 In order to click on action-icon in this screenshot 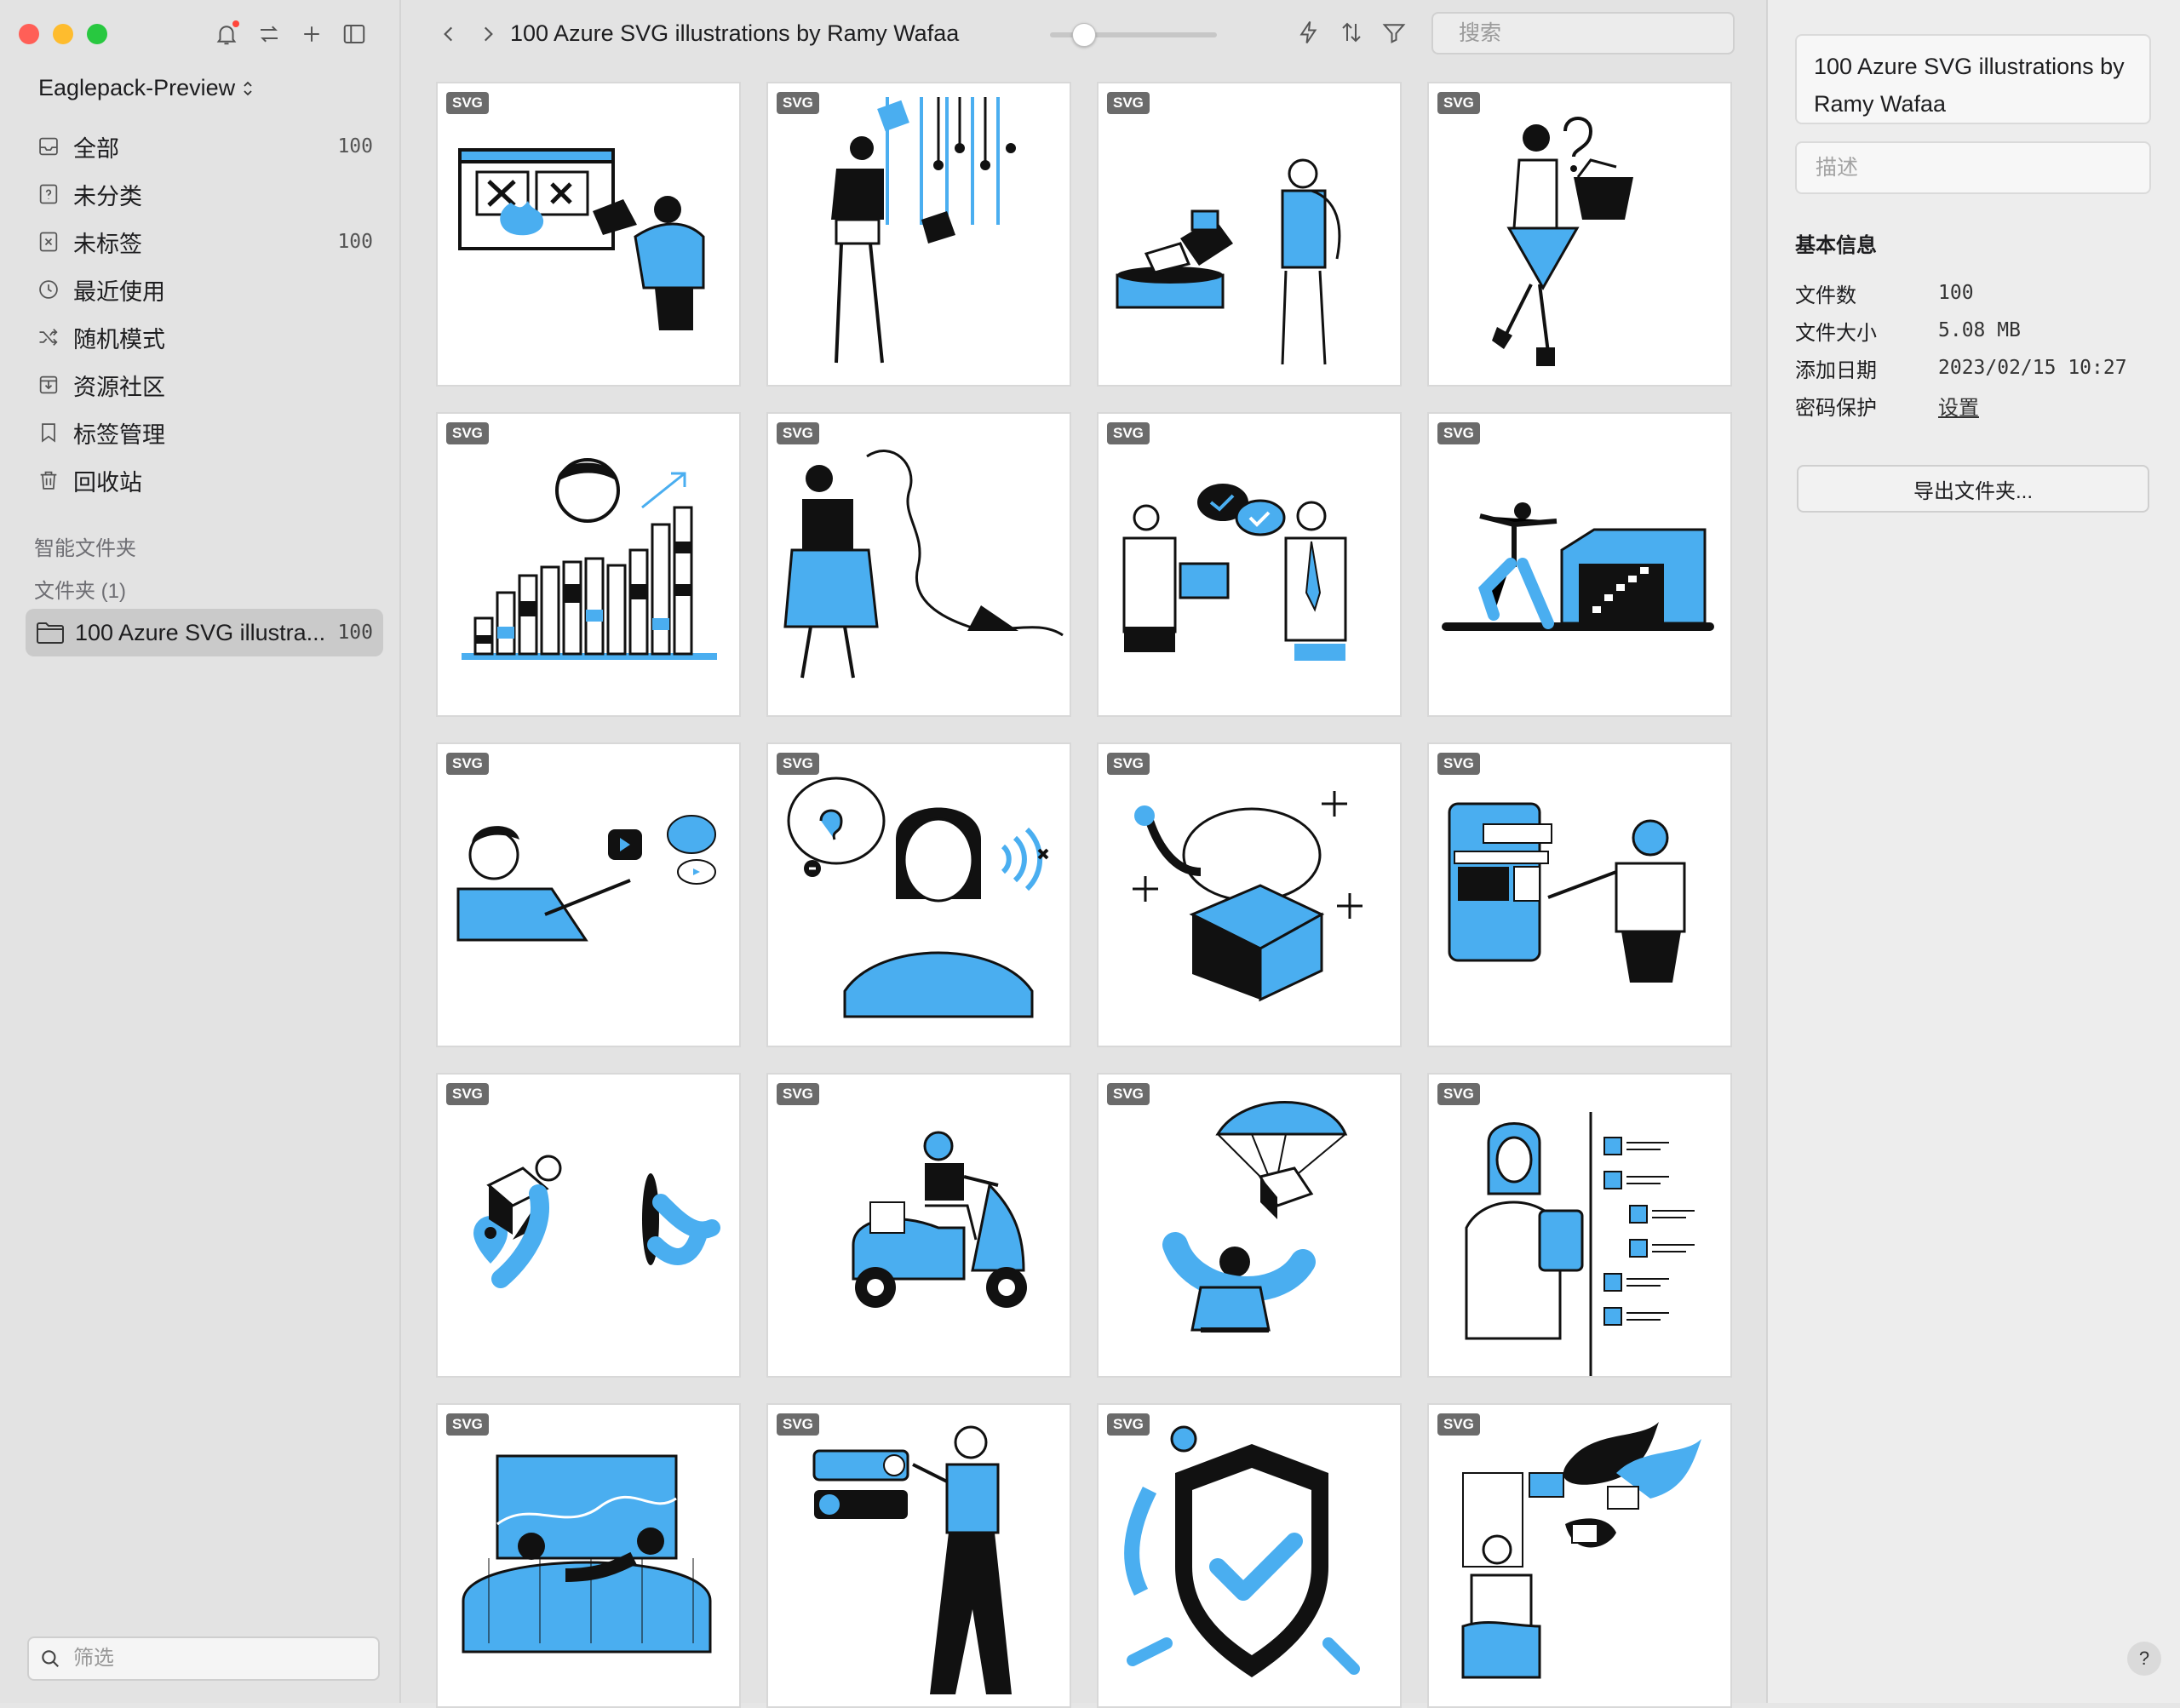, I will do `click(1308, 32)`.